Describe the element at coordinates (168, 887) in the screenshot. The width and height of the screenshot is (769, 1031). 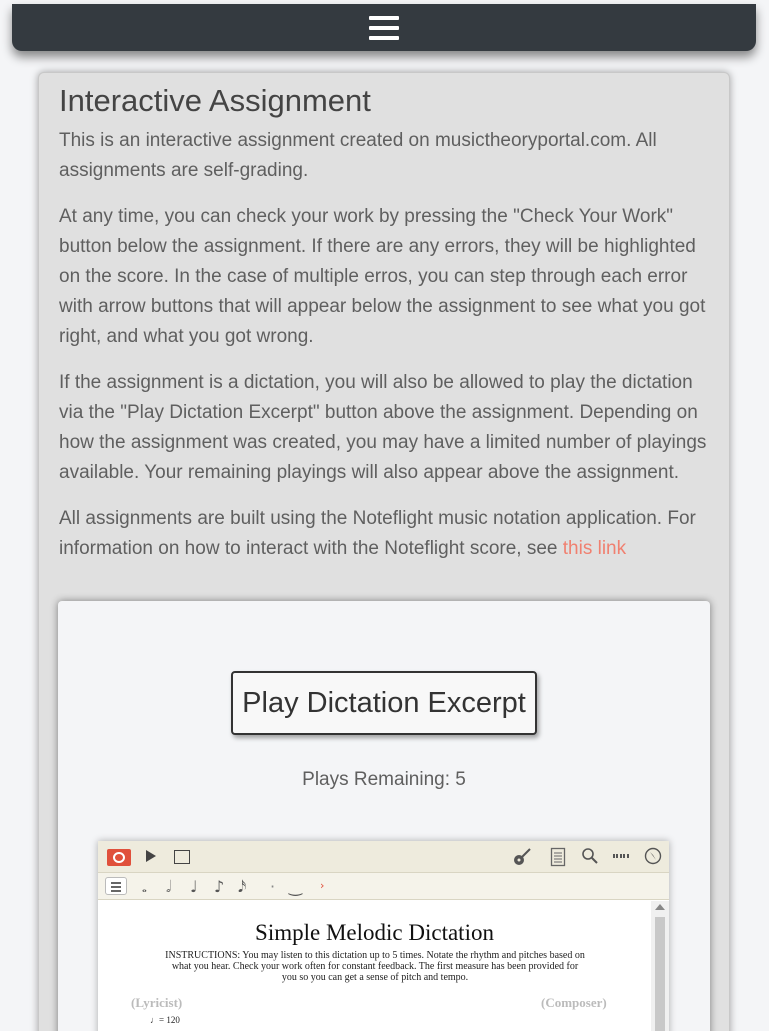
I see `half-note-icon: 𝅗𝅥` at that location.